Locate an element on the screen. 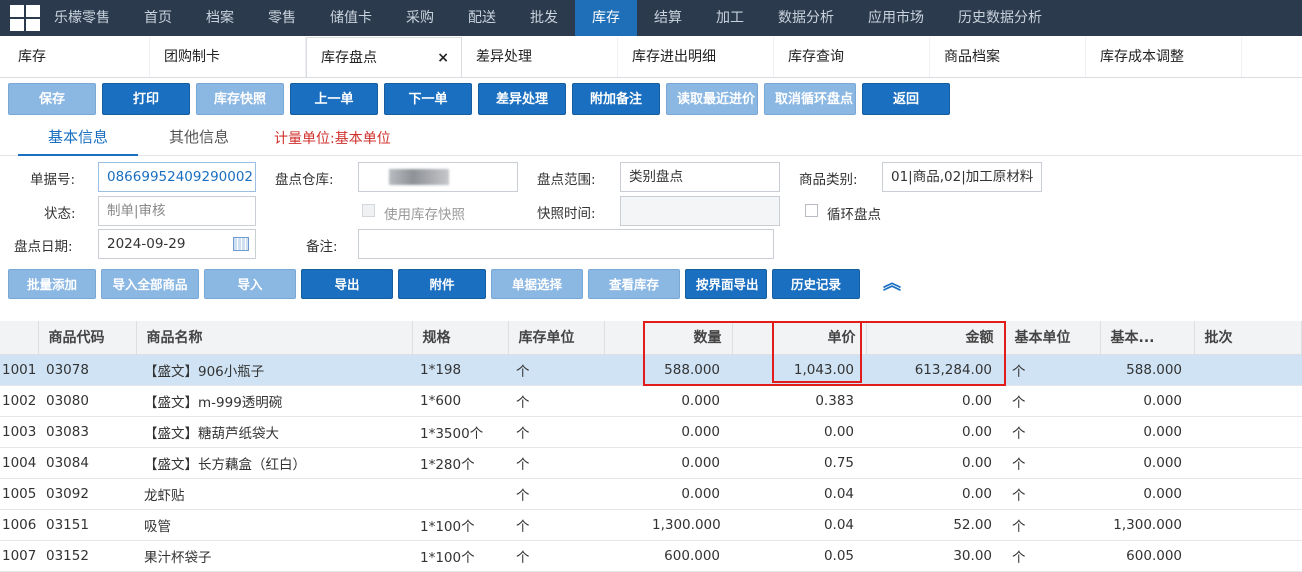  tab-other-info: 其他信息 is located at coordinates (199, 138).